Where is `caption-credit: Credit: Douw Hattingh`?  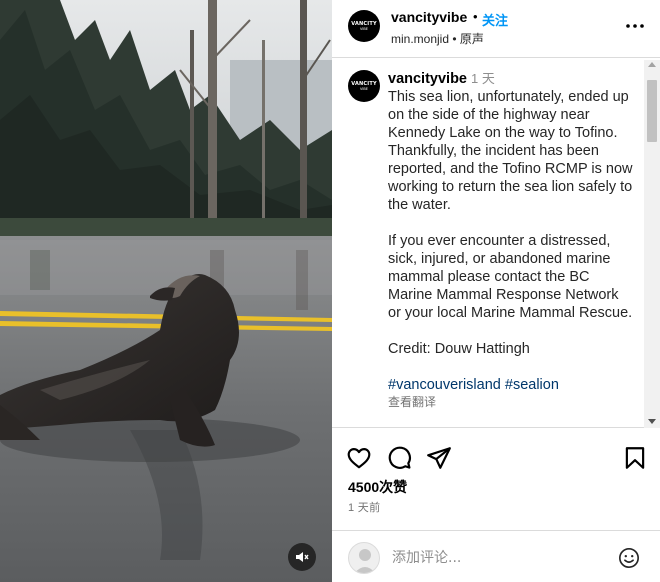 caption-credit: Credit: Douw Hattingh is located at coordinates (459, 349).